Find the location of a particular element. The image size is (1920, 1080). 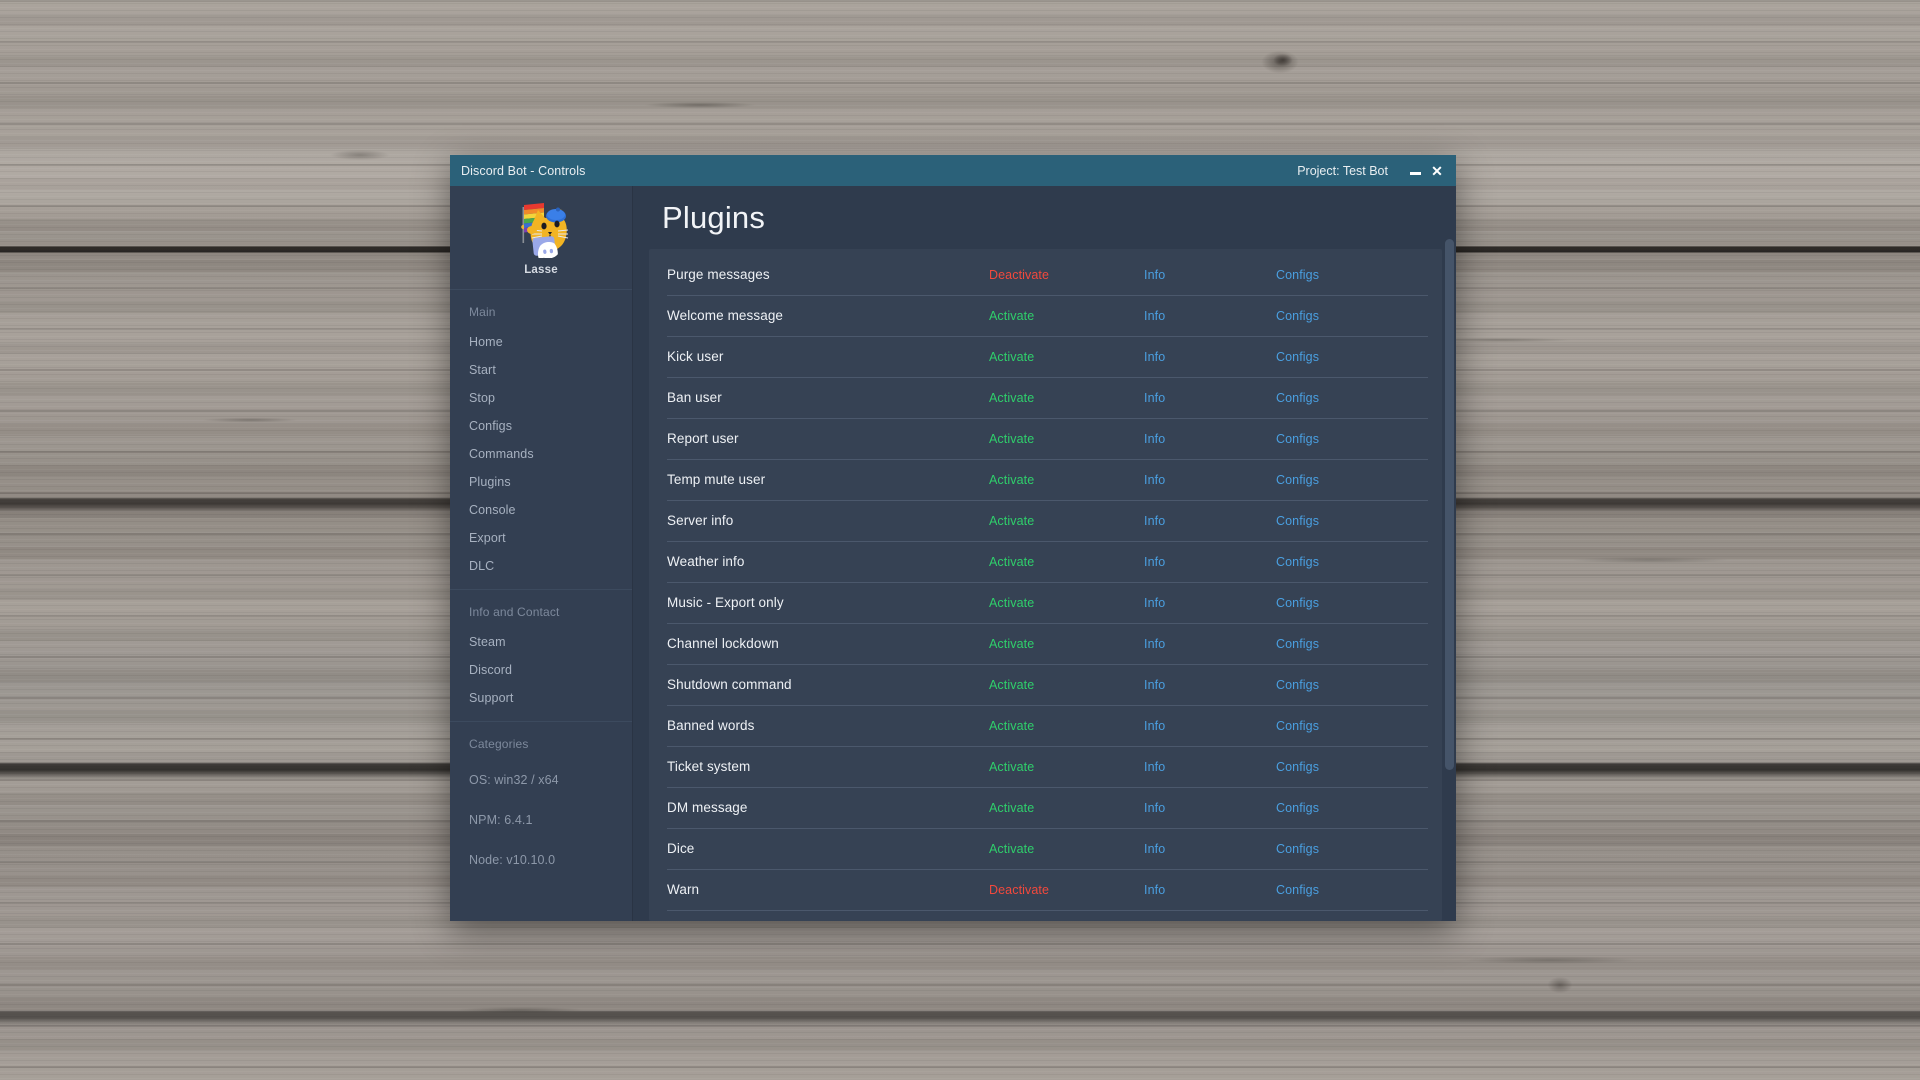

sidebar-item-discord: Discord is located at coordinates (541, 670).